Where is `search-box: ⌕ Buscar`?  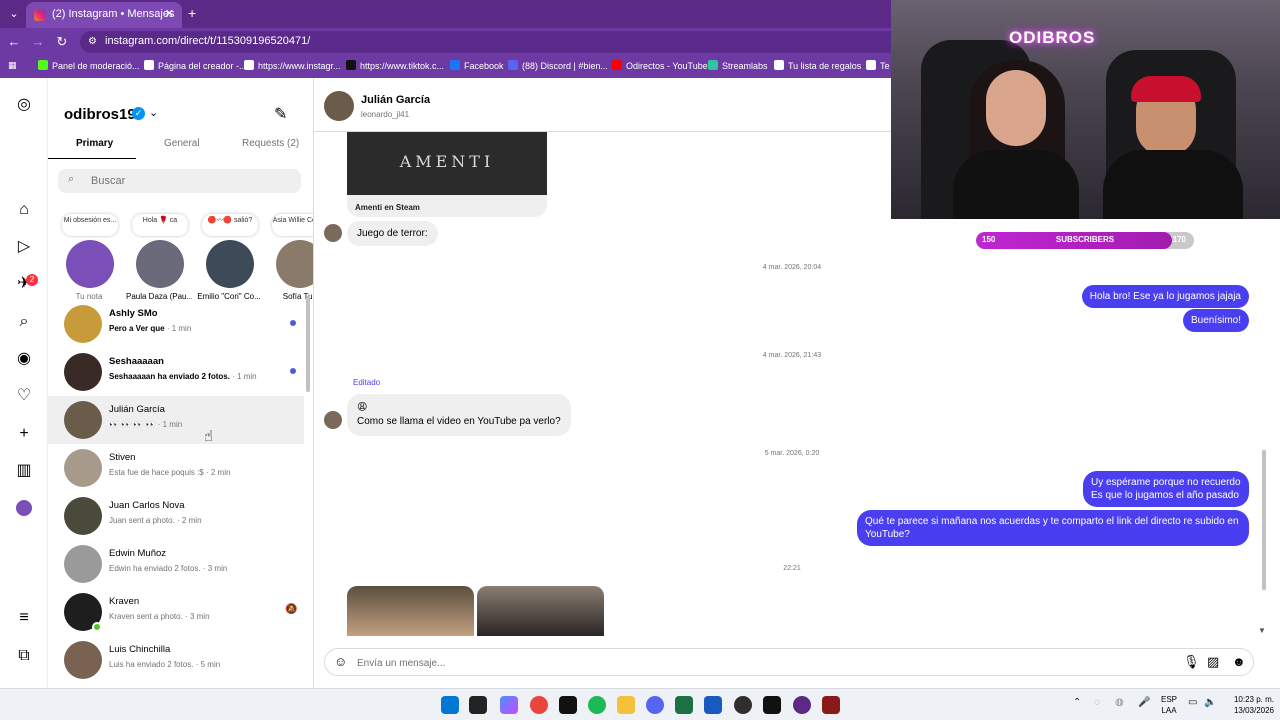 search-box: ⌕ Buscar is located at coordinates (179, 181).